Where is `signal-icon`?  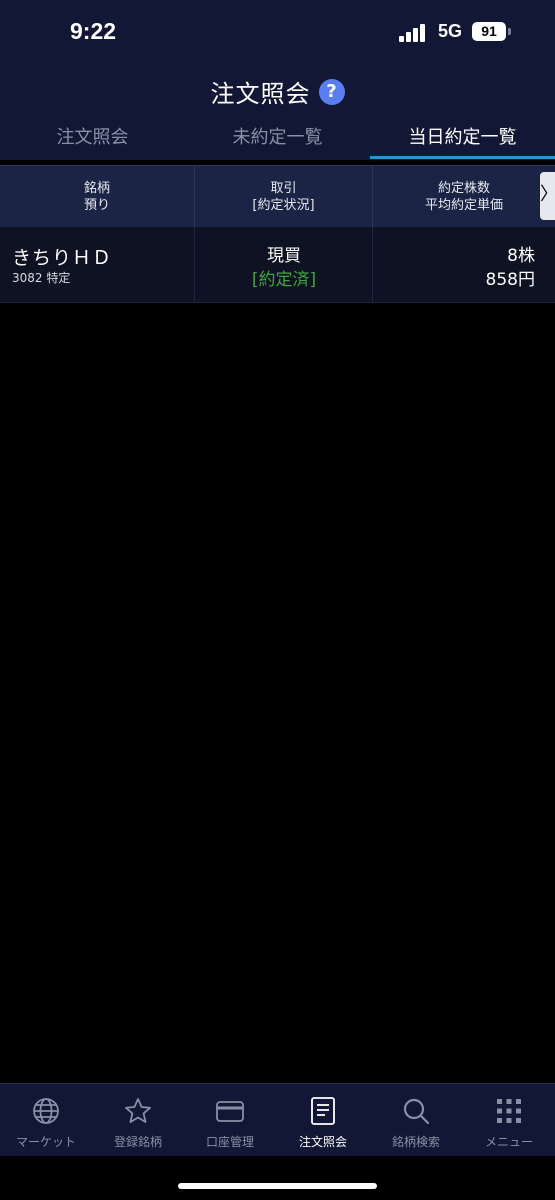 signal-icon is located at coordinates (414, 33).